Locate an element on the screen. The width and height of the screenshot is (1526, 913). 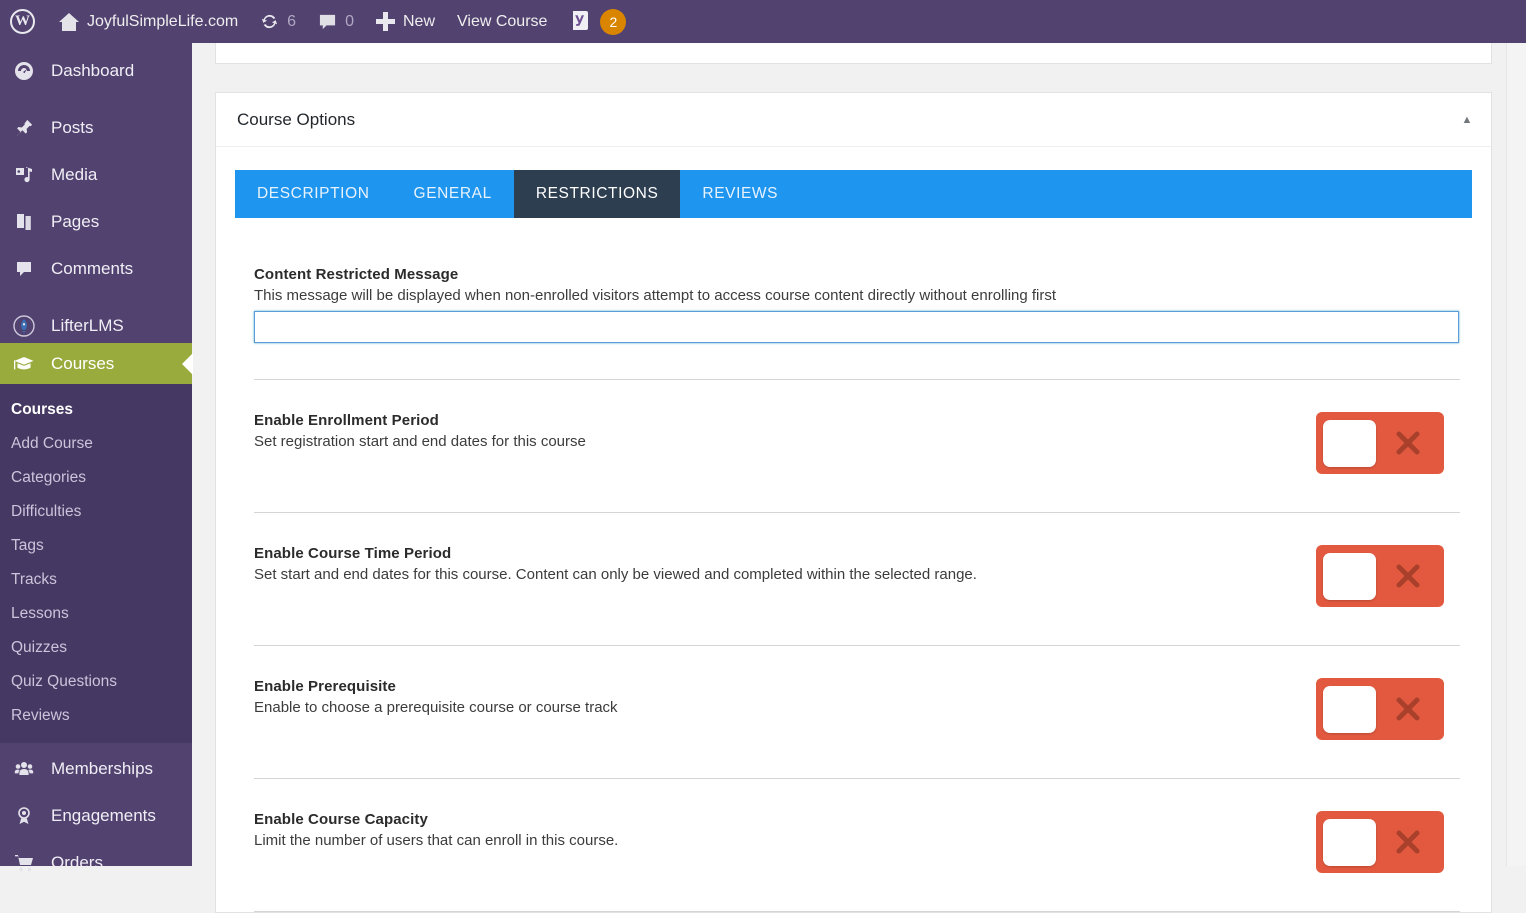
submenu-item-add-course: Add Course is located at coordinates (96, 444).